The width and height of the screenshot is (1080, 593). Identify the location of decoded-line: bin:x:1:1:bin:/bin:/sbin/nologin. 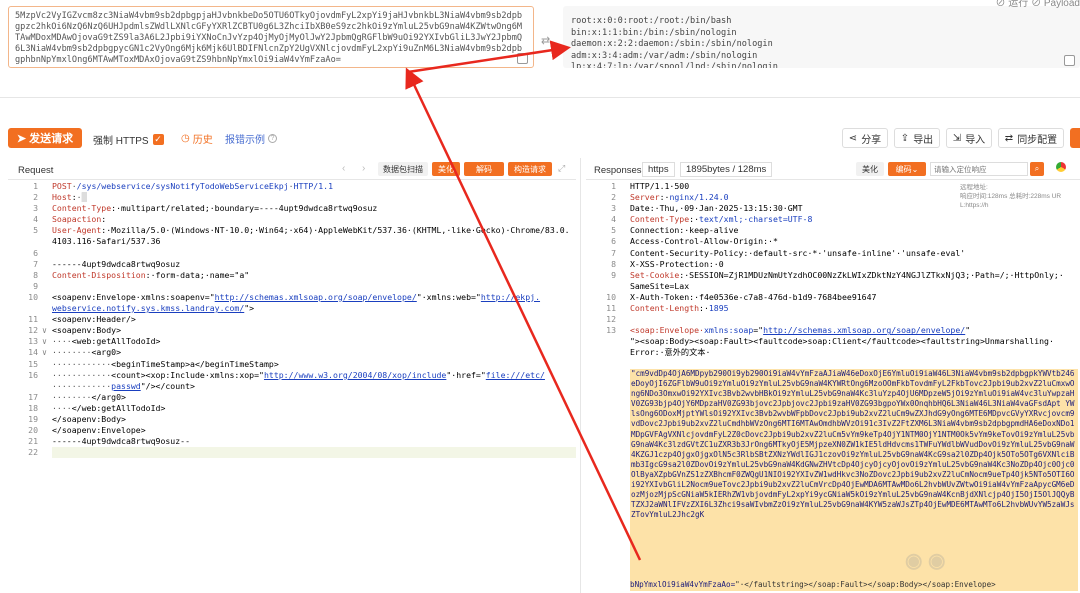
(654, 32).